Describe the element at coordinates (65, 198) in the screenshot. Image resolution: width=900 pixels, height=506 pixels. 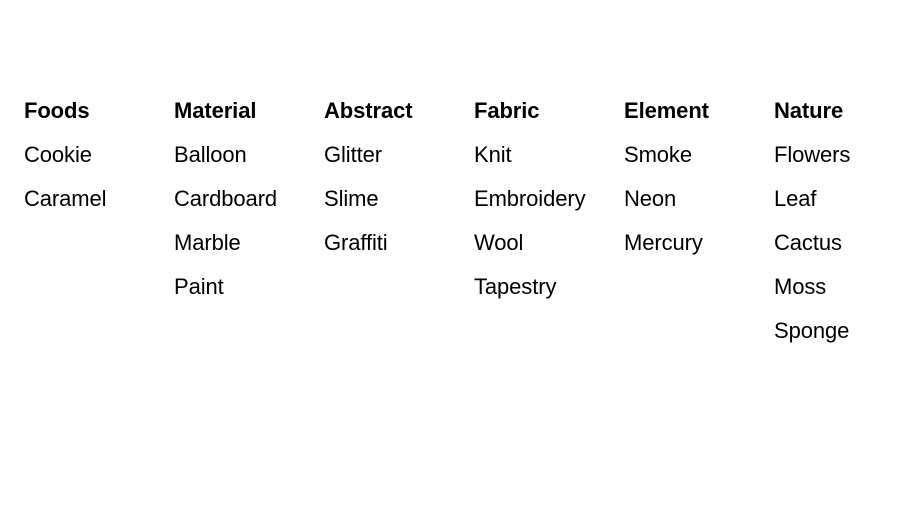
I see `list-item: Caramel` at that location.